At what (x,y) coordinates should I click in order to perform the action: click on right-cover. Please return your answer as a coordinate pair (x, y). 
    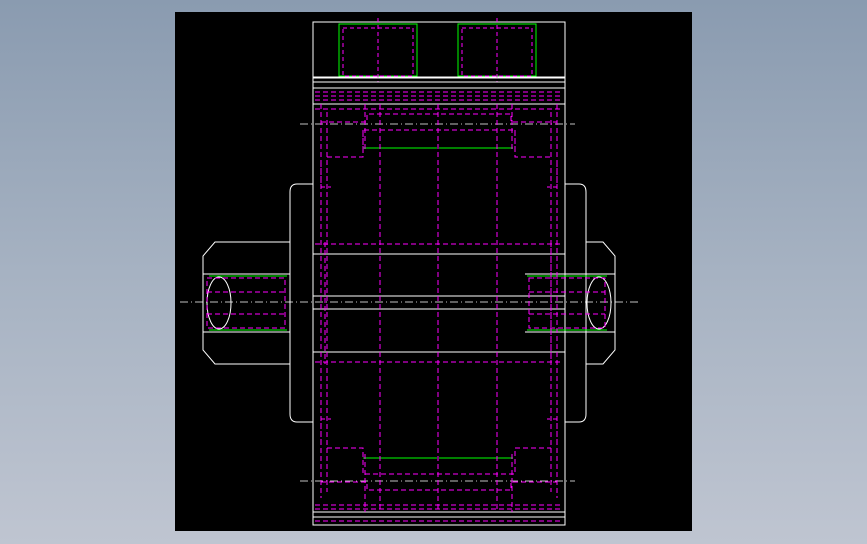
    Looking at the image, I should click on (576, 303).